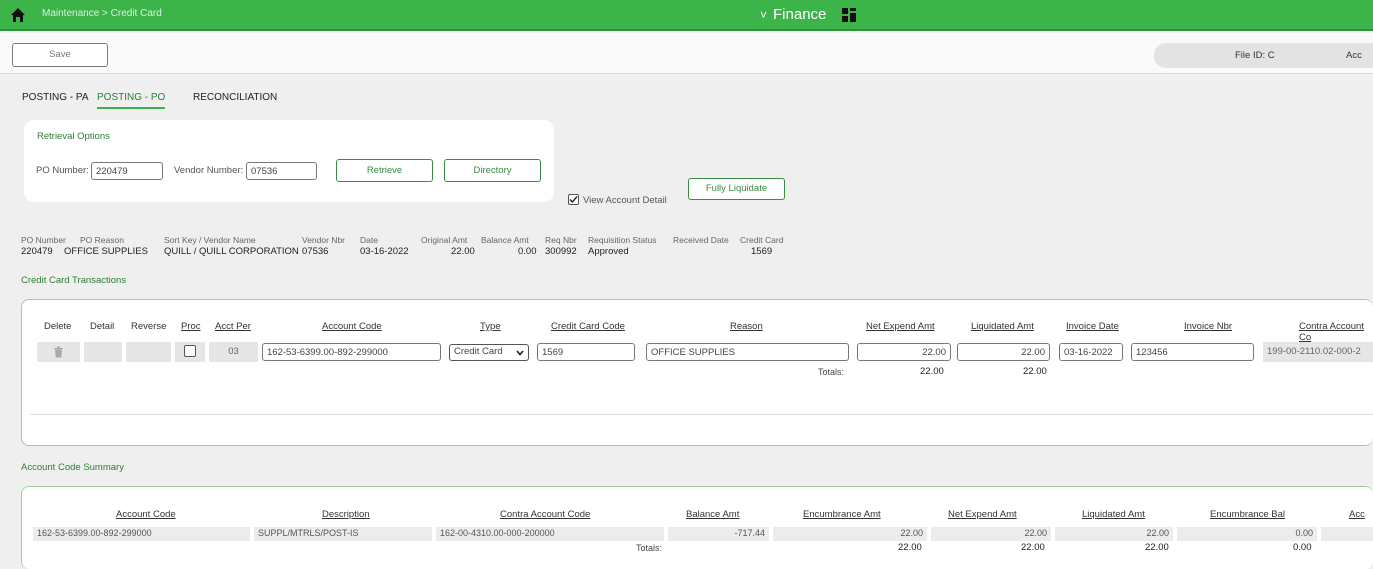  What do you see at coordinates (1302, 547) in the screenshot?
I see `sum-total-encumbrance-bal: 0.00` at bounding box center [1302, 547].